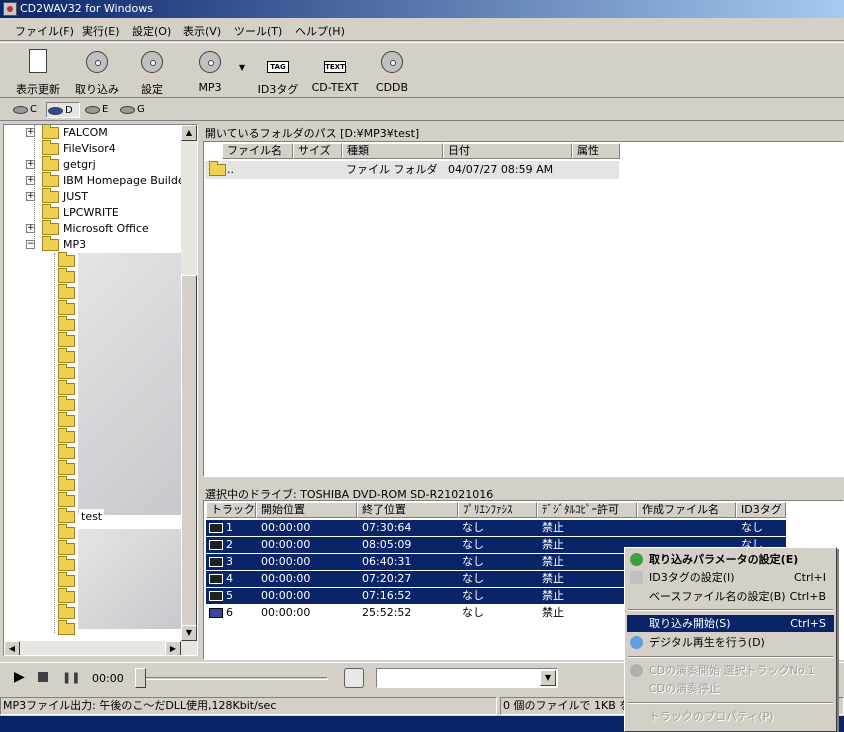 Image resolution: width=844 pixels, height=732 pixels. What do you see at coordinates (202, 31) in the screenshot?
I see `menu-view: 表示(V)` at bounding box center [202, 31].